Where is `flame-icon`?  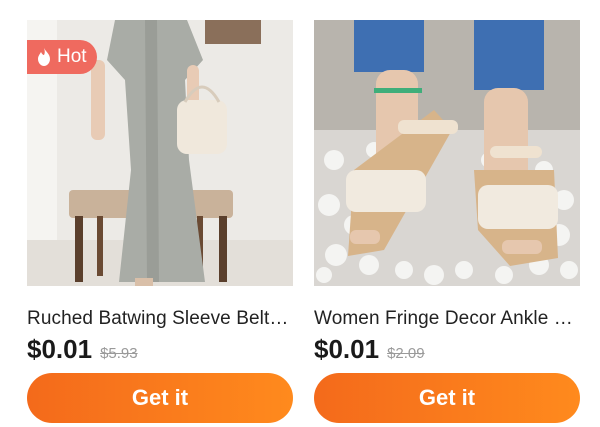
flame-icon is located at coordinates (44, 57).